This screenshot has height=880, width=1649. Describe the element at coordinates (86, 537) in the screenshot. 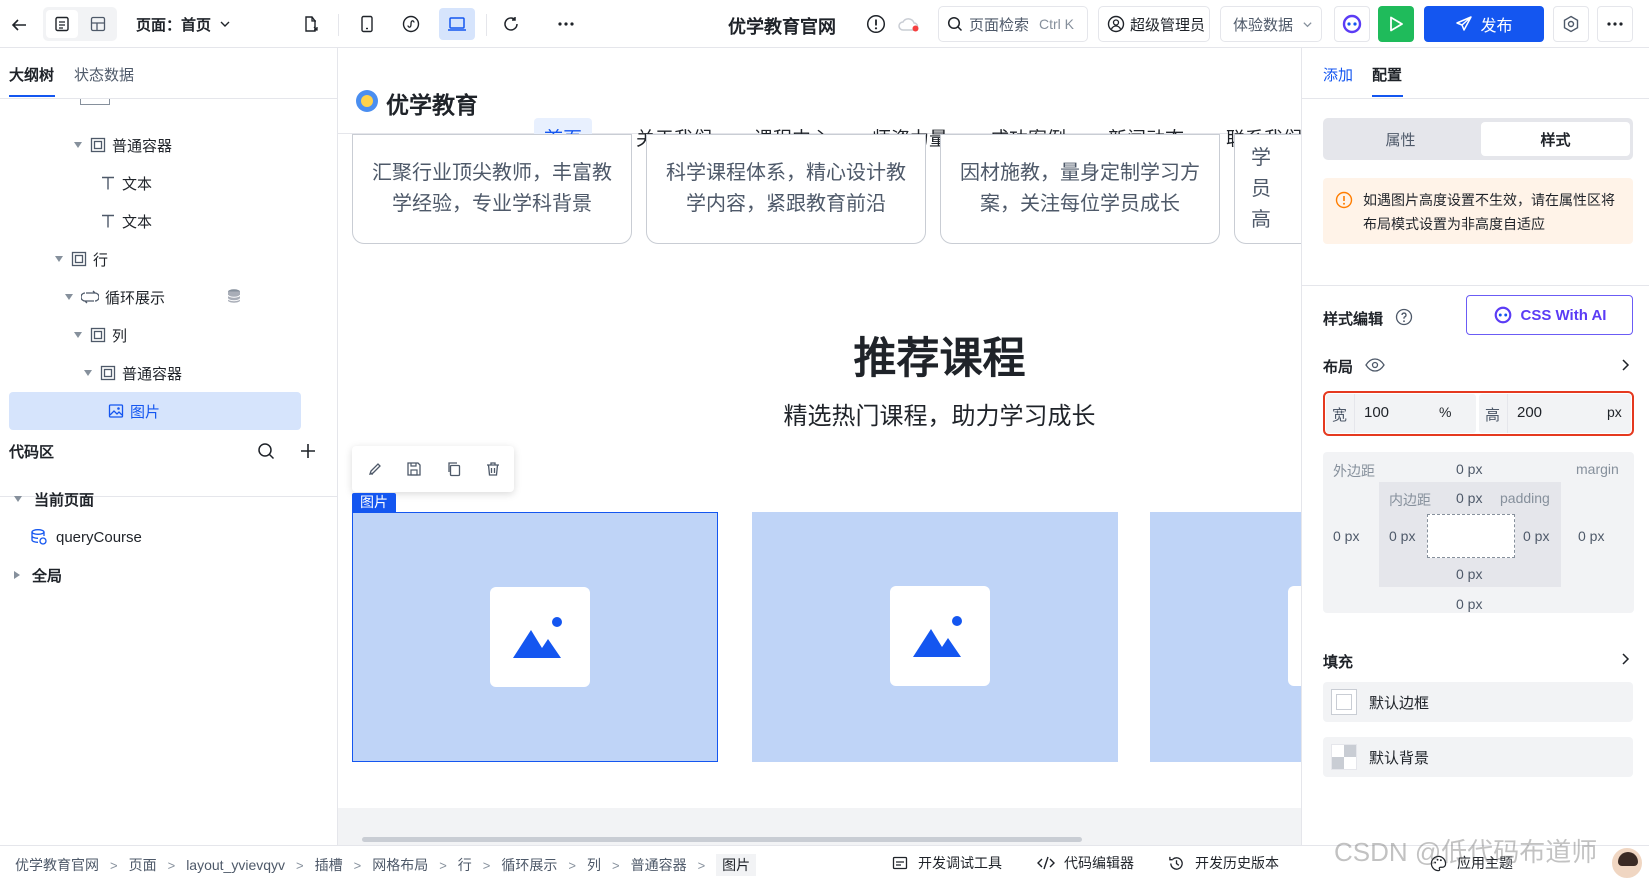

I see `code-tree-query: queryCourse` at that location.